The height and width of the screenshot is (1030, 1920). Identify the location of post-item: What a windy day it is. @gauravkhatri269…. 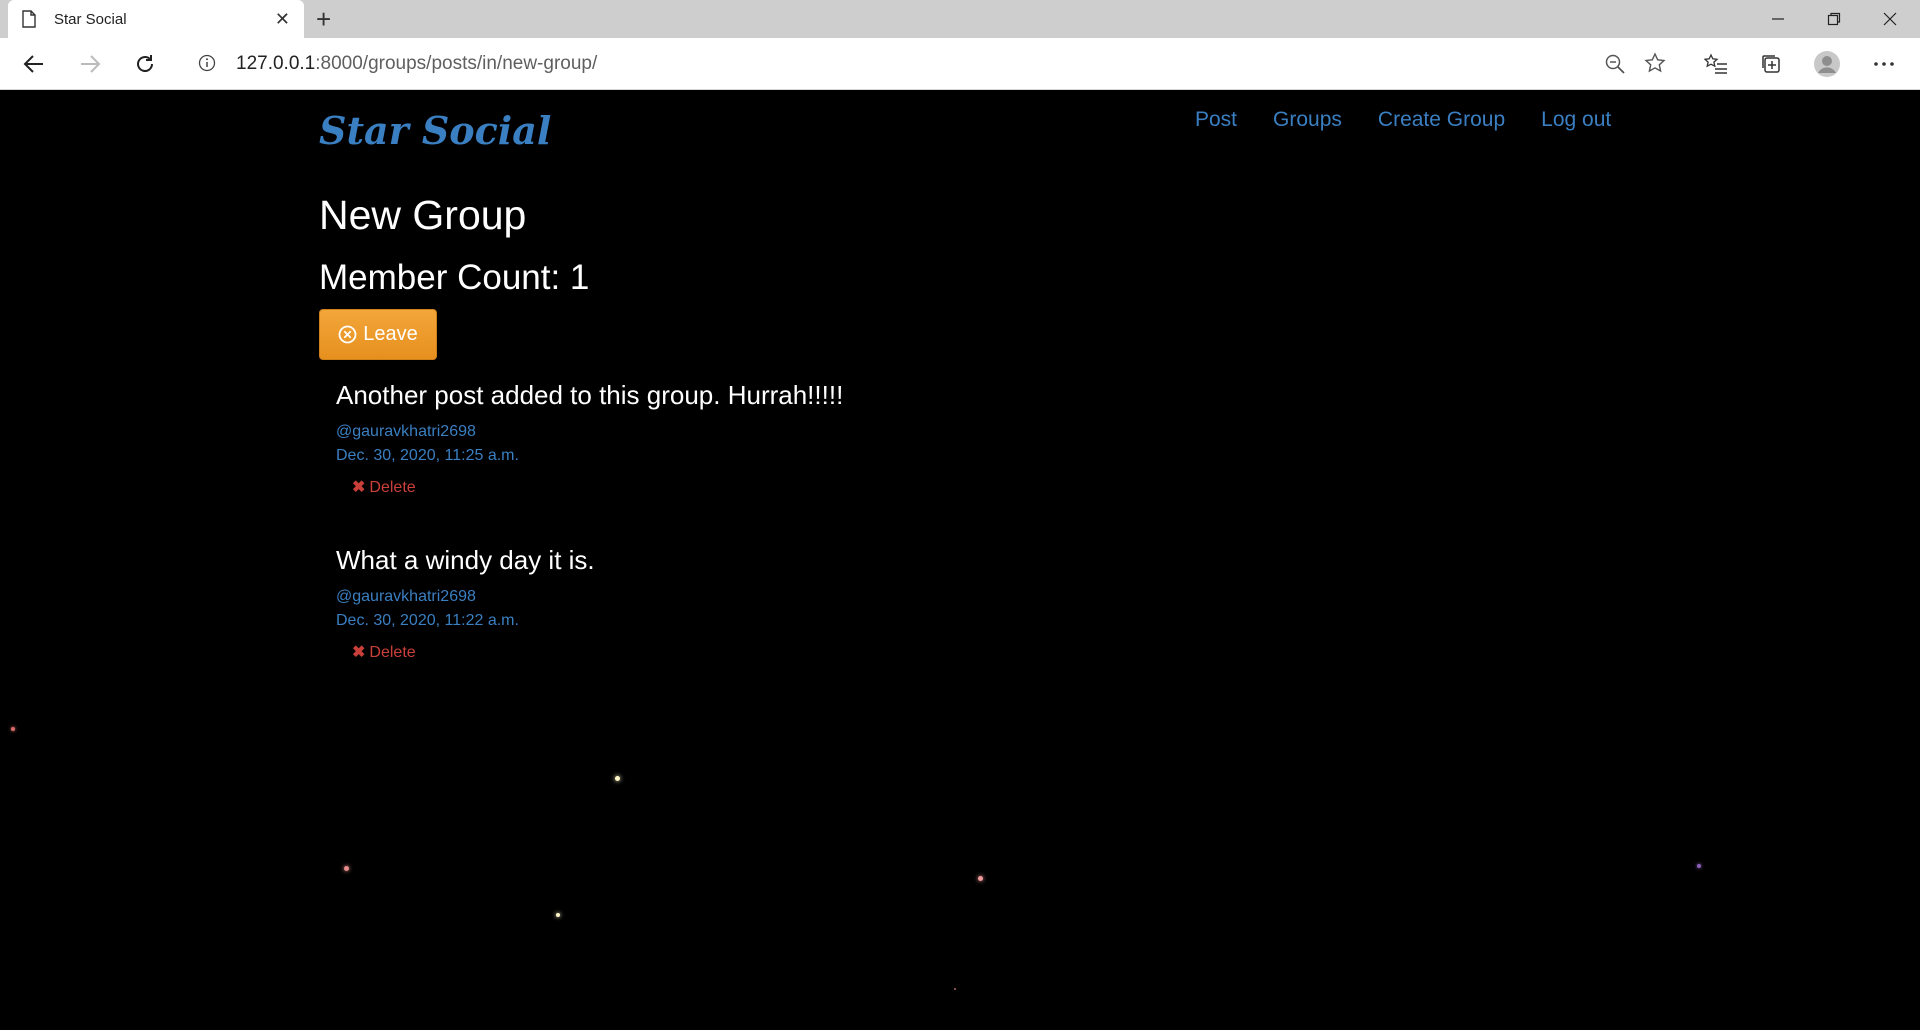
(465, 603).